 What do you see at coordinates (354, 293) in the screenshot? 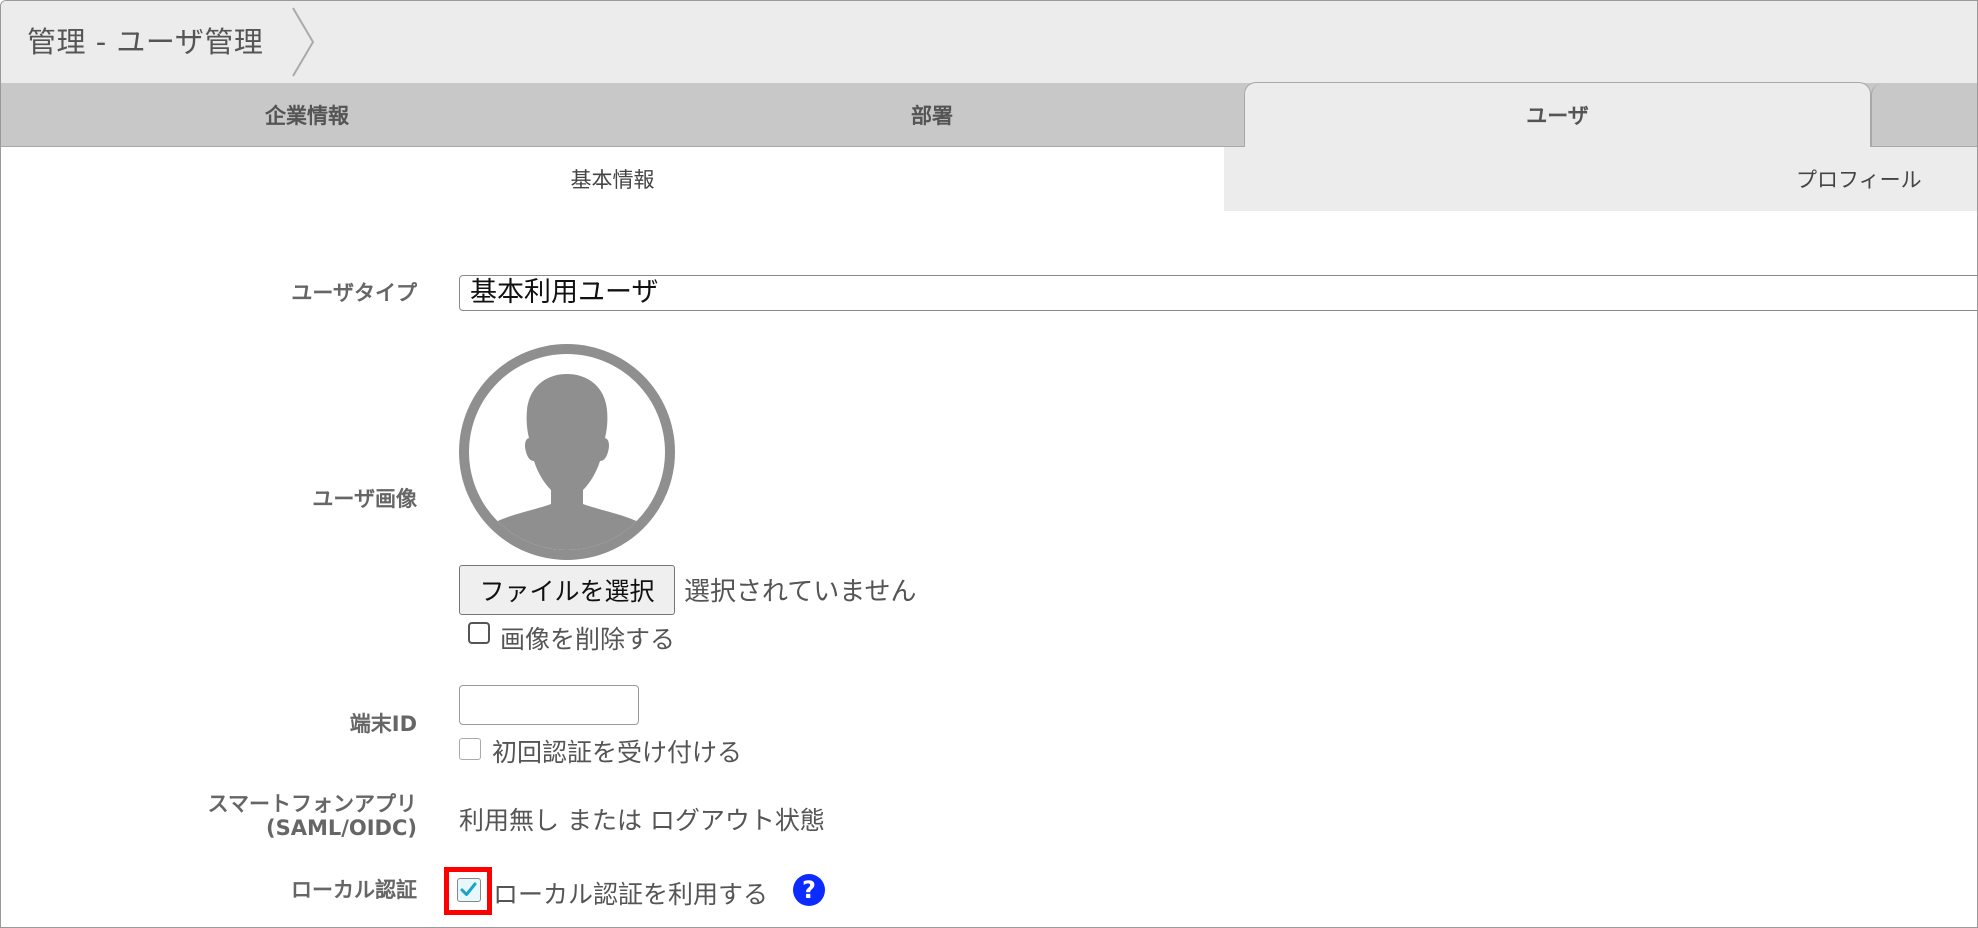
I see `user-type-label: ユーザタイプ` at bounding box center [354, 293].